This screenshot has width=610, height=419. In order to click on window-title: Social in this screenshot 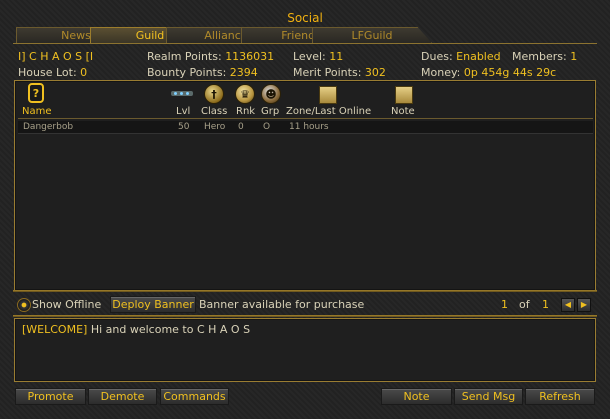, I will do `click(305, 18)`.